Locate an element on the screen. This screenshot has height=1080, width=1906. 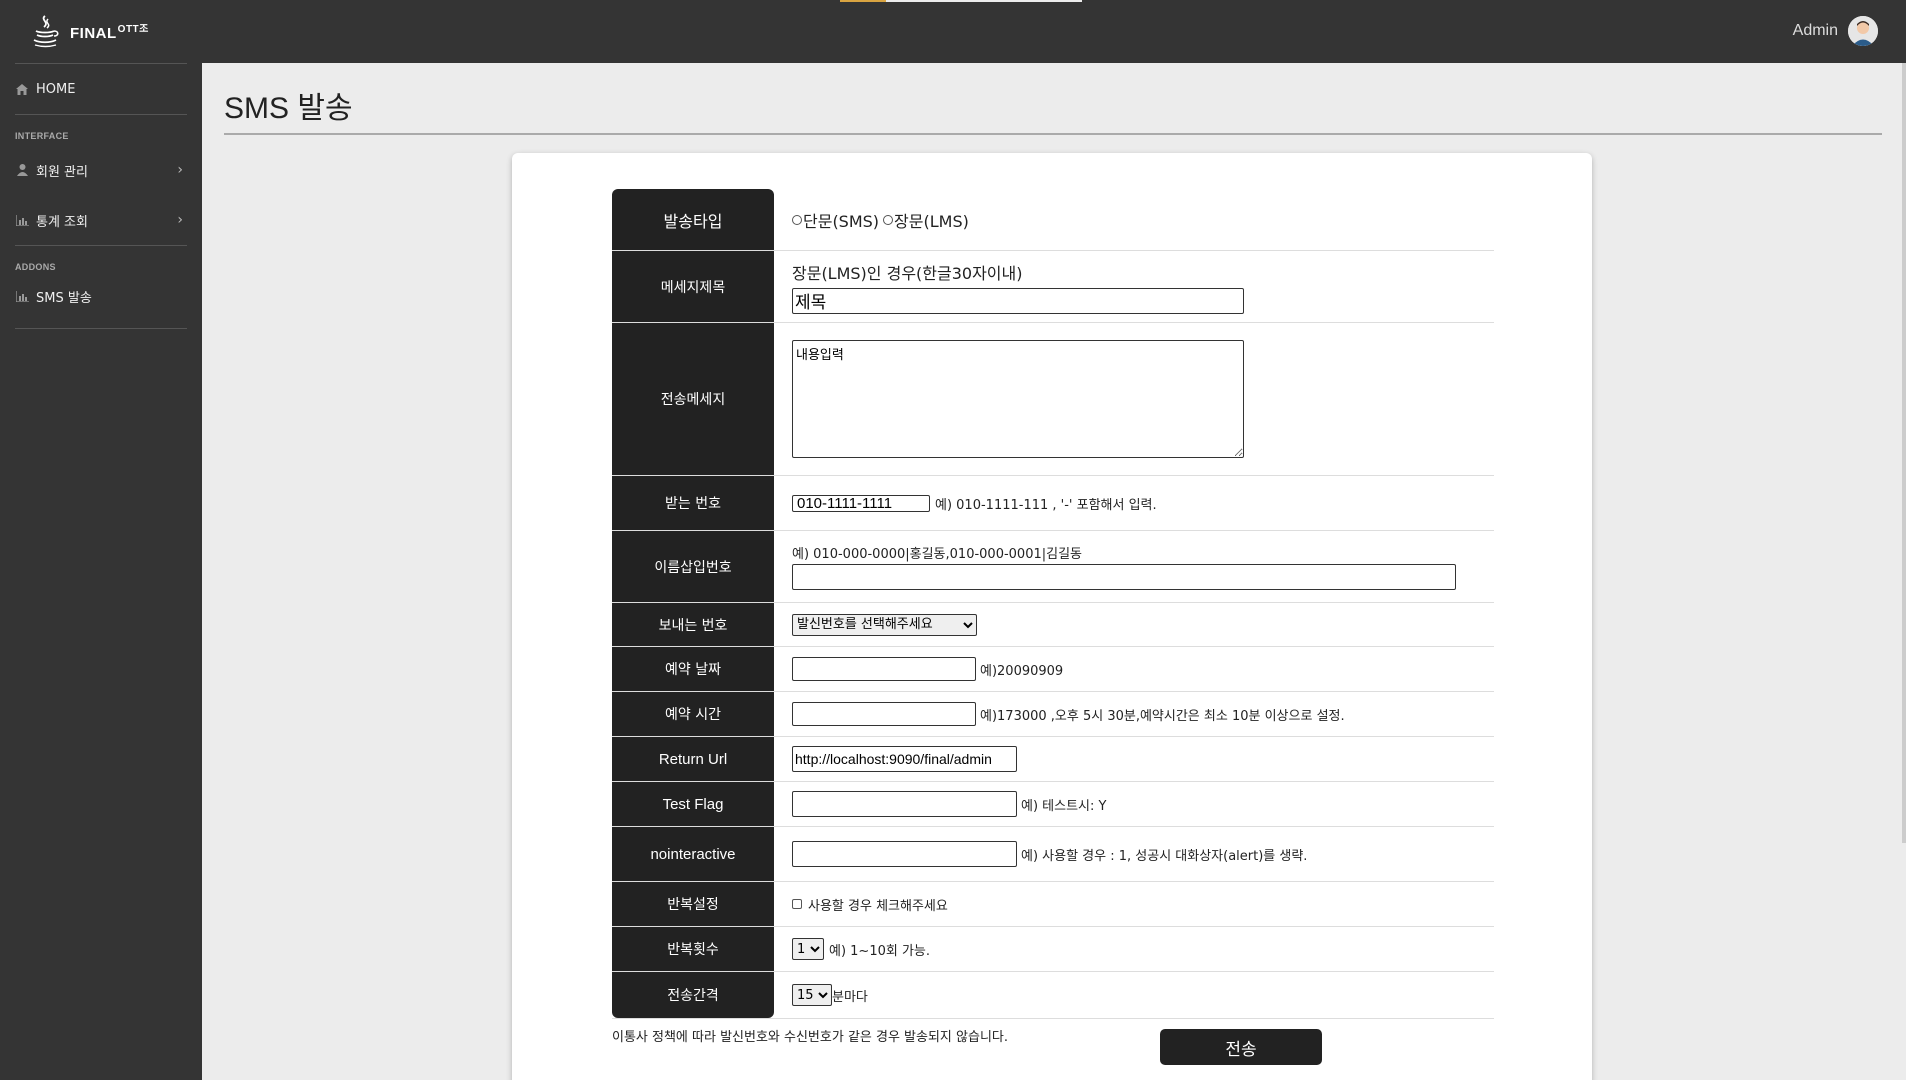
repeat-count-hint: 예) 1~10회 가능. is located at coordinates (880, 951).